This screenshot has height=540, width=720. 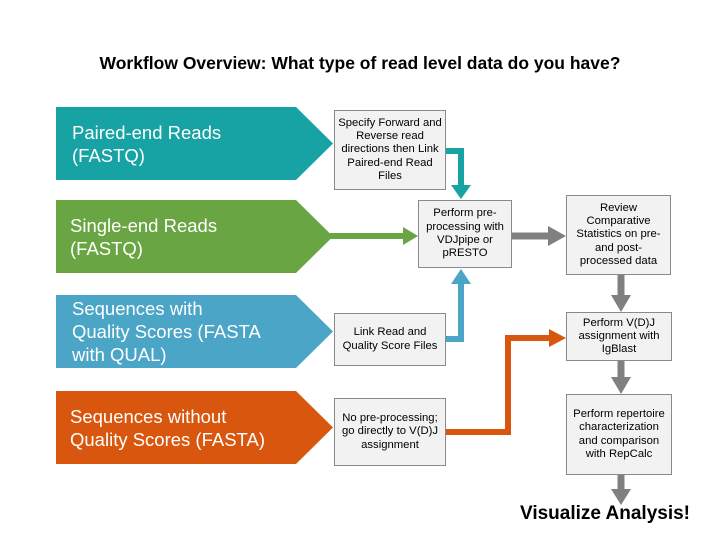 I want to click on connector-arrowhead-paired, so click(x=461, y=192).